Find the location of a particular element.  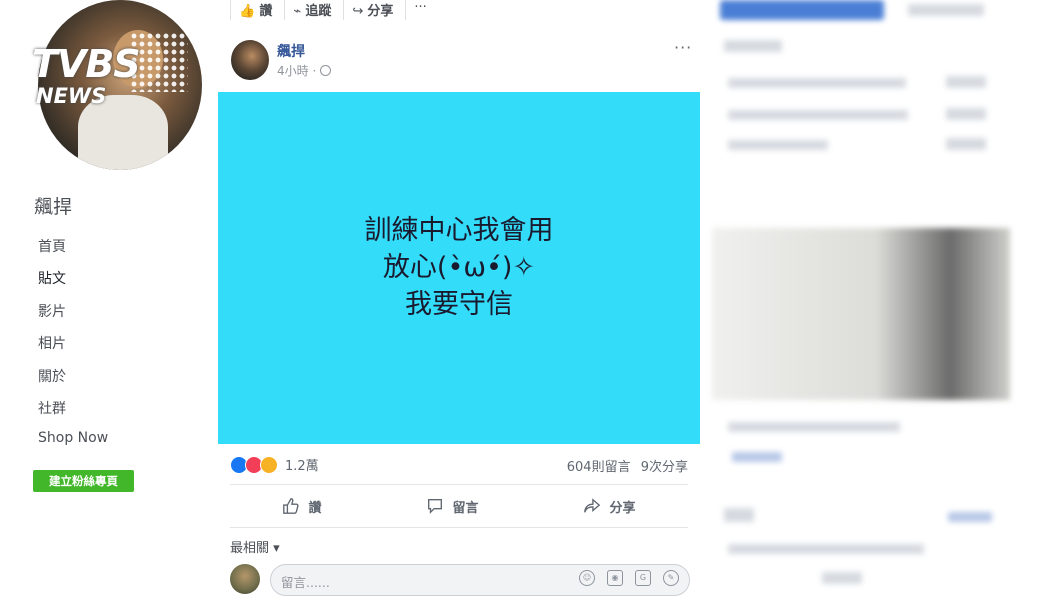

like-button: 讚 is located at coordinates (302, 506).